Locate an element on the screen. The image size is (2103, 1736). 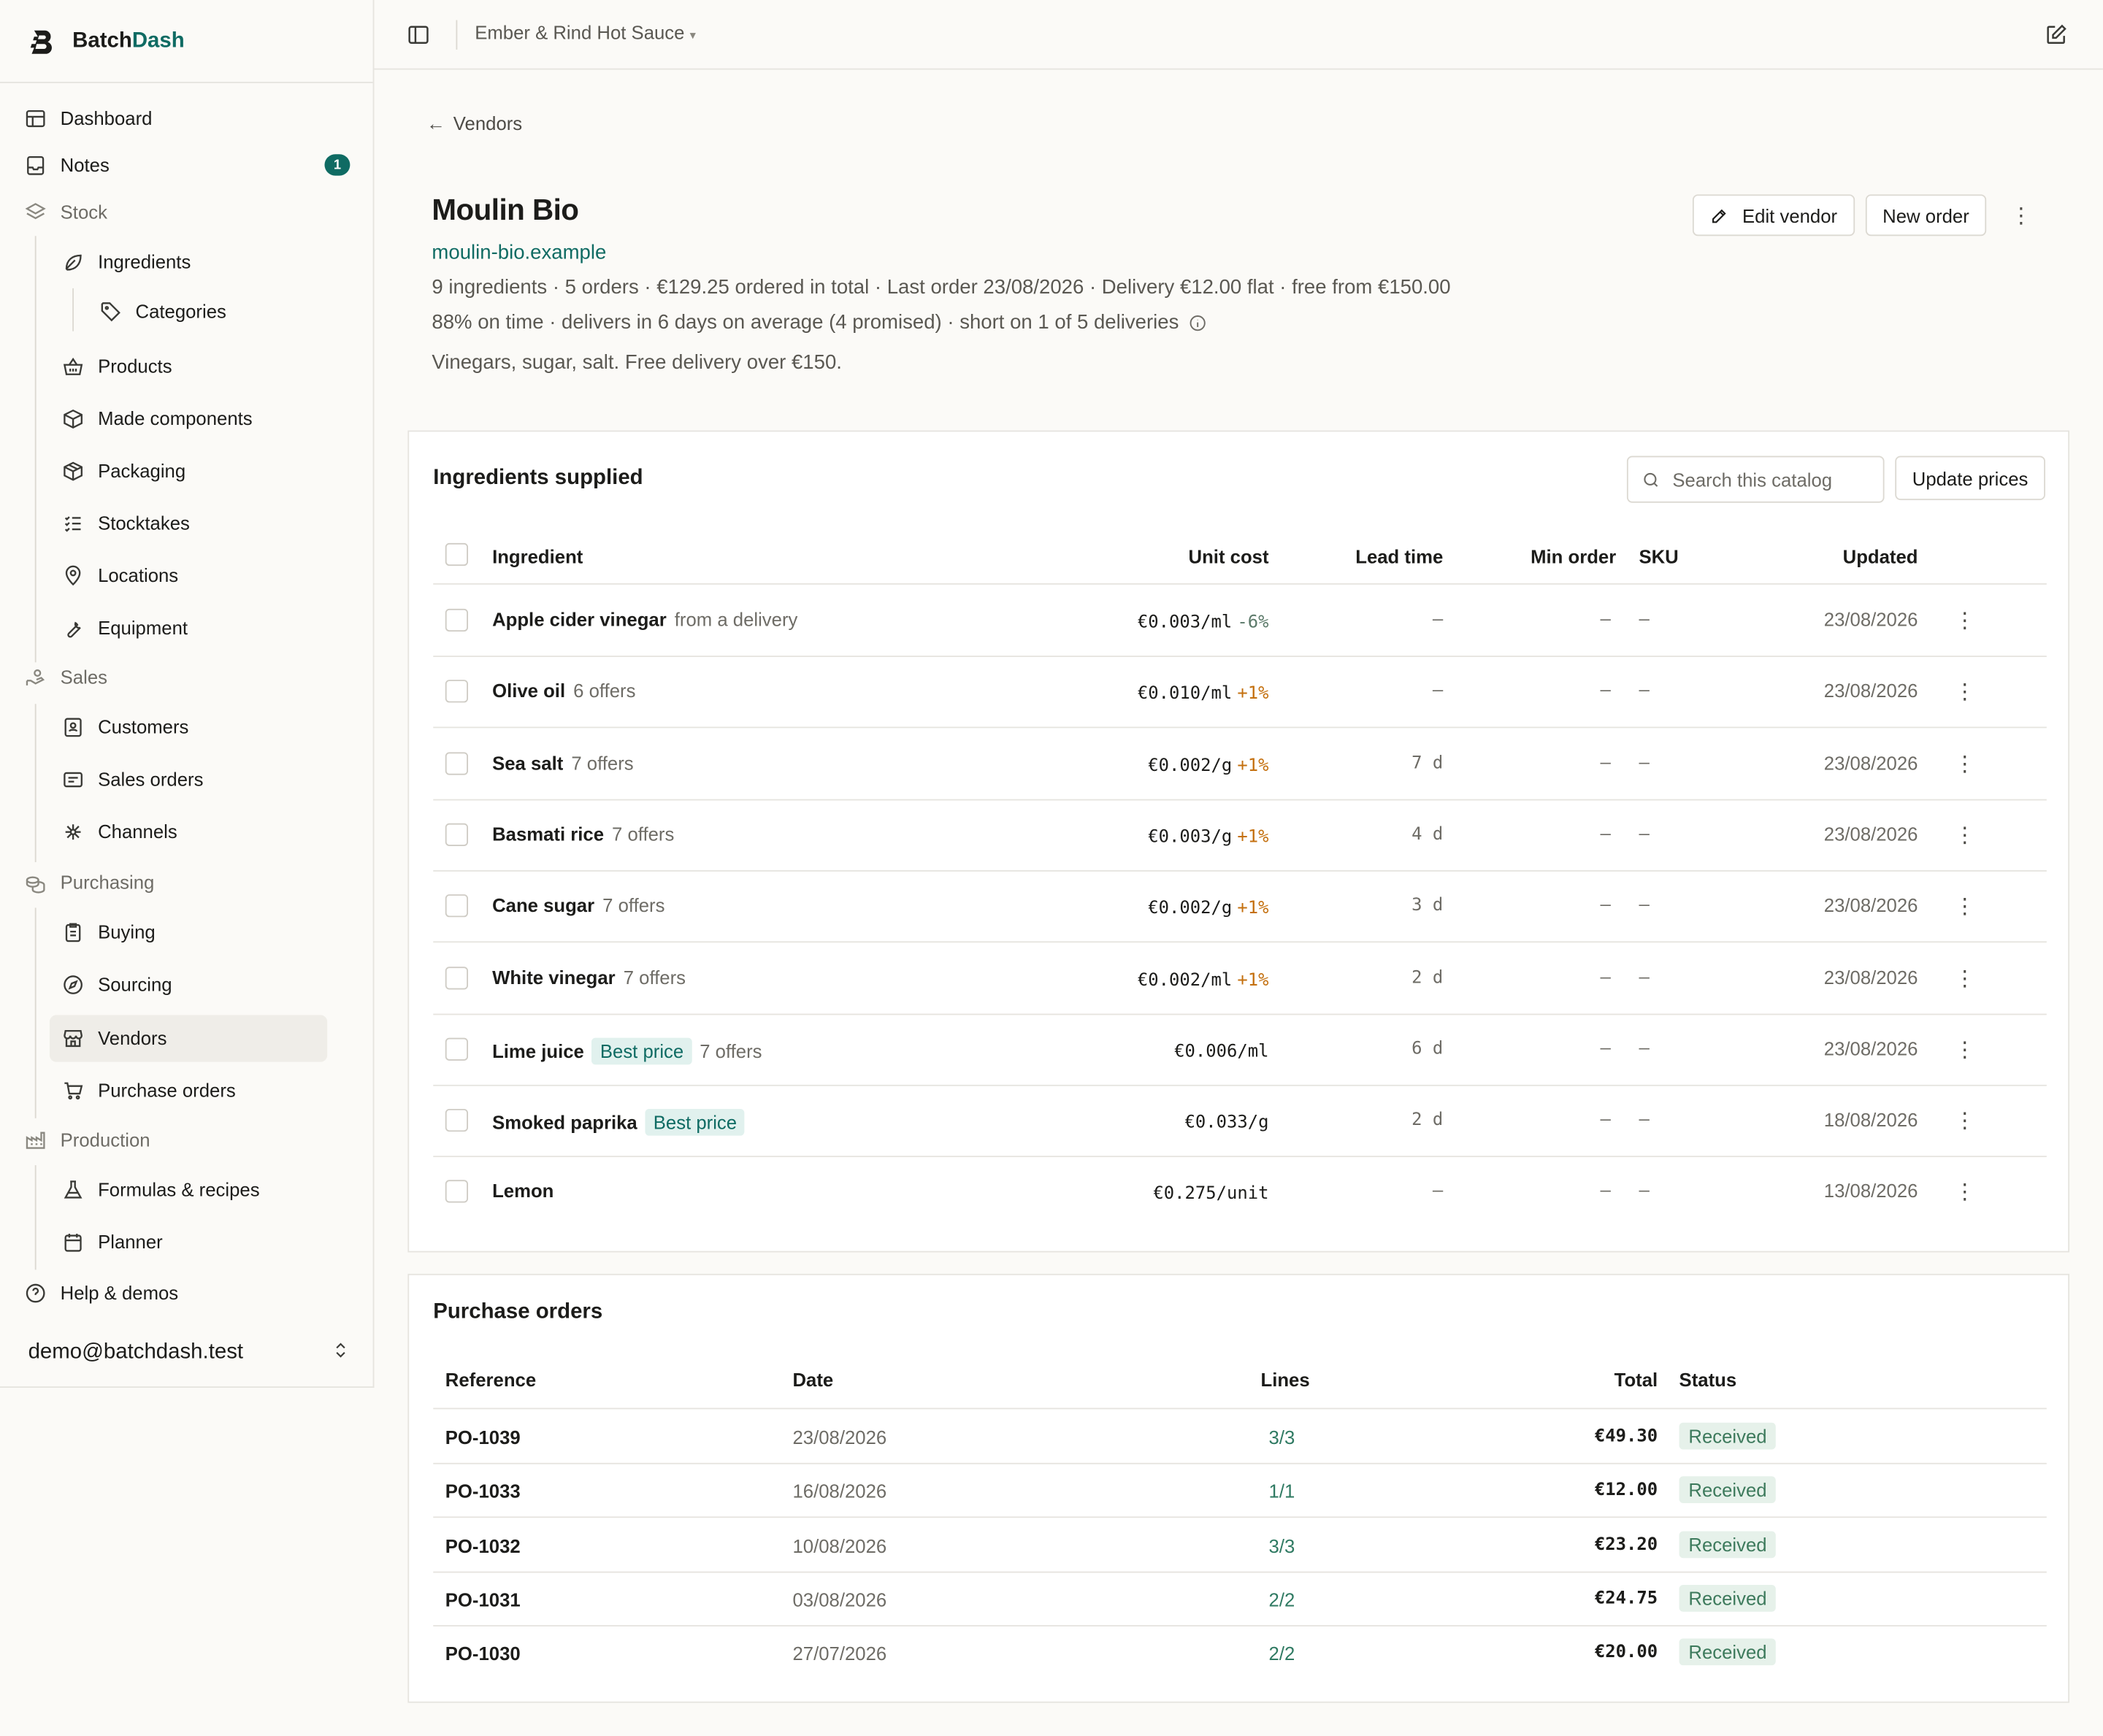
po-reference: PO-1033 is located at coordinates (483, 1491).